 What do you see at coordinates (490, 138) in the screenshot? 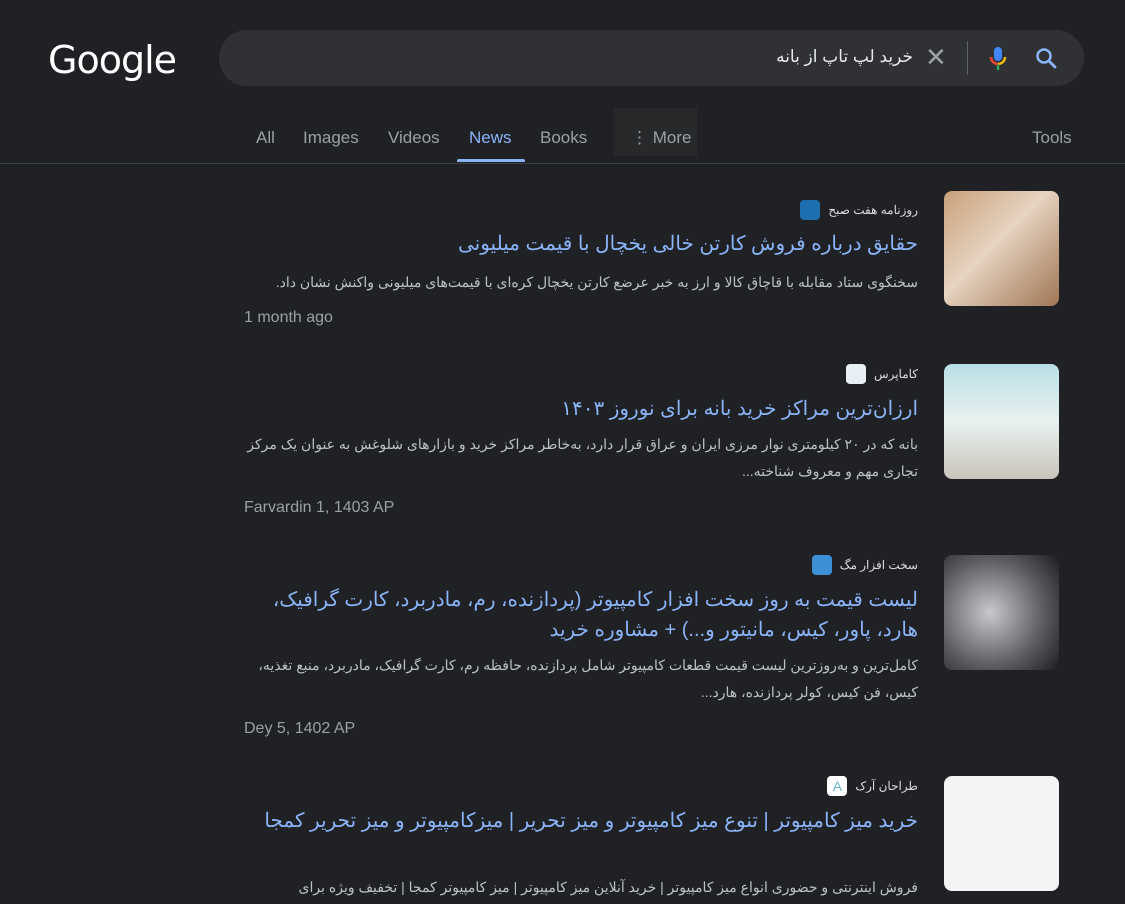
I see `tab-news: News` at bounding box center [490, 138].